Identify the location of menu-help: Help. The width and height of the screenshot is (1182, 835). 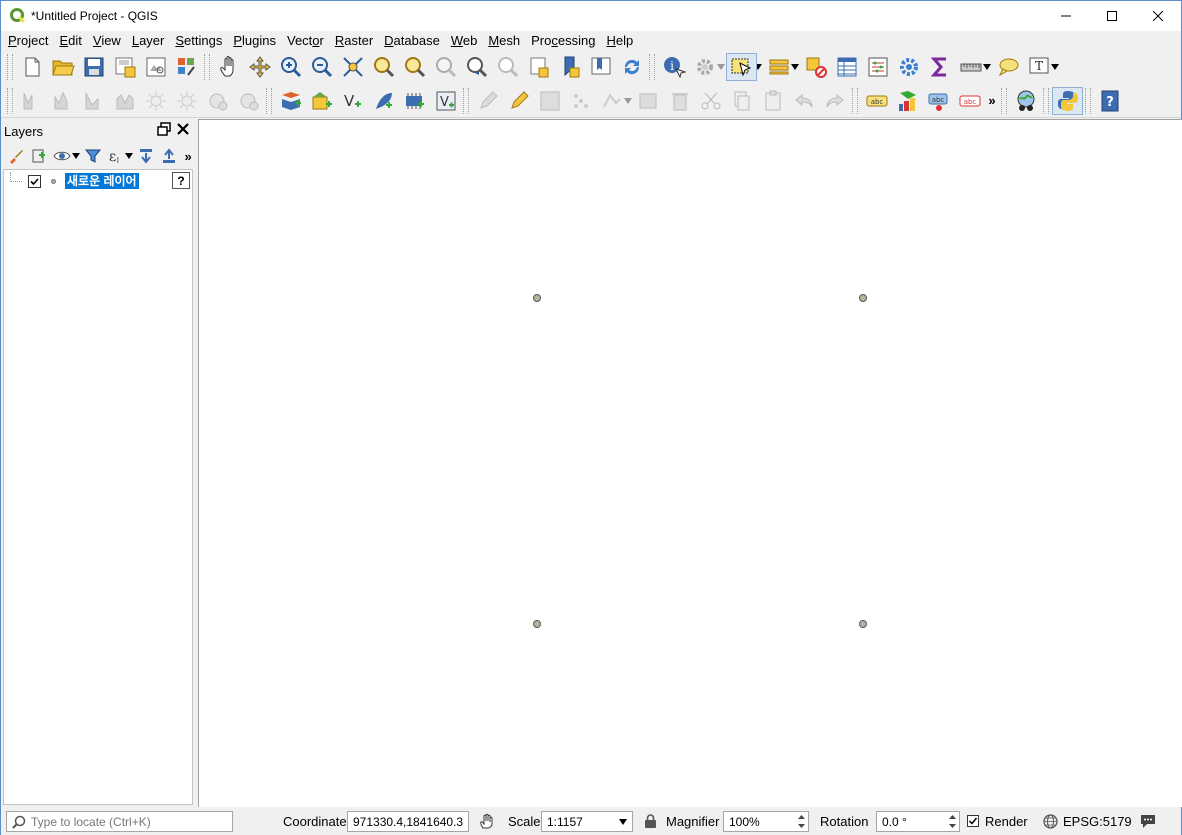
(619, 40).